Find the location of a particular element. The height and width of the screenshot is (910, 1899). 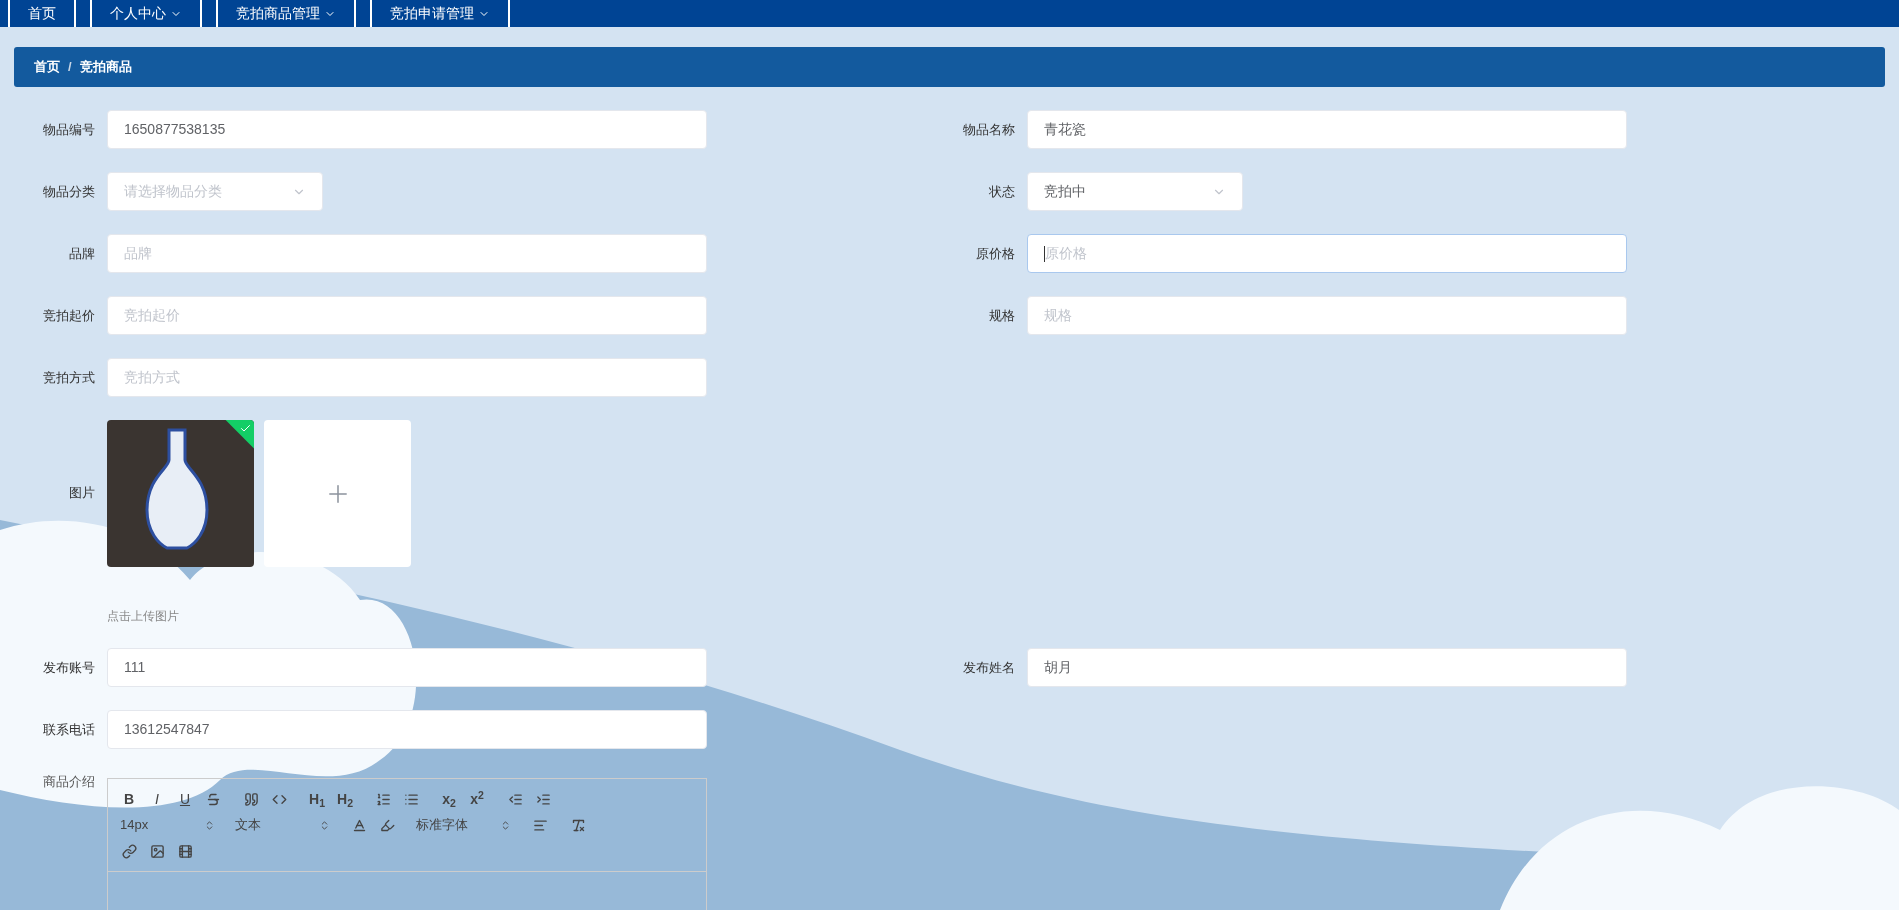

text-input-field: 111 is located at coordinates (407, 667).